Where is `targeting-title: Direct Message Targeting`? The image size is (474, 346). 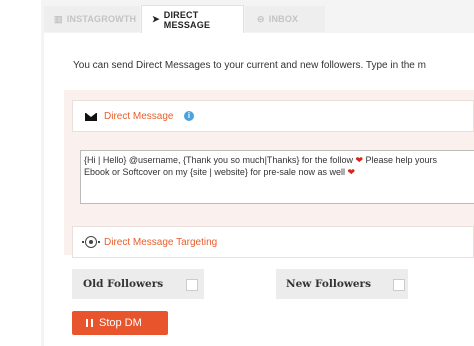 targeting-title: Direct Message Targeting is located at coordinates (161, 242).